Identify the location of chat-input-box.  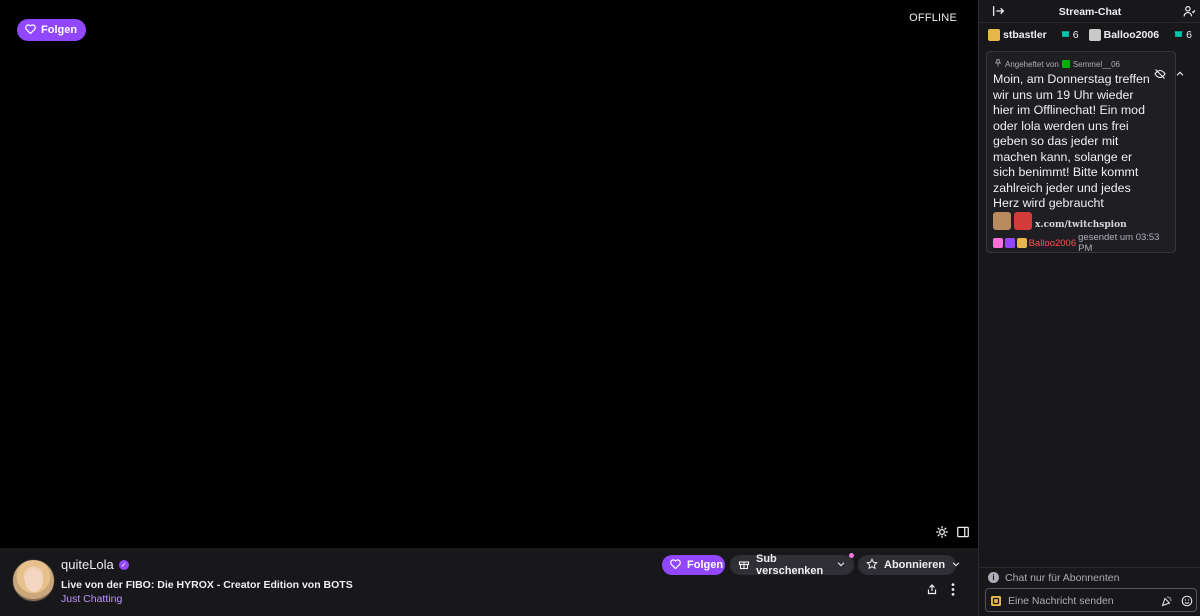
(1091, 600).